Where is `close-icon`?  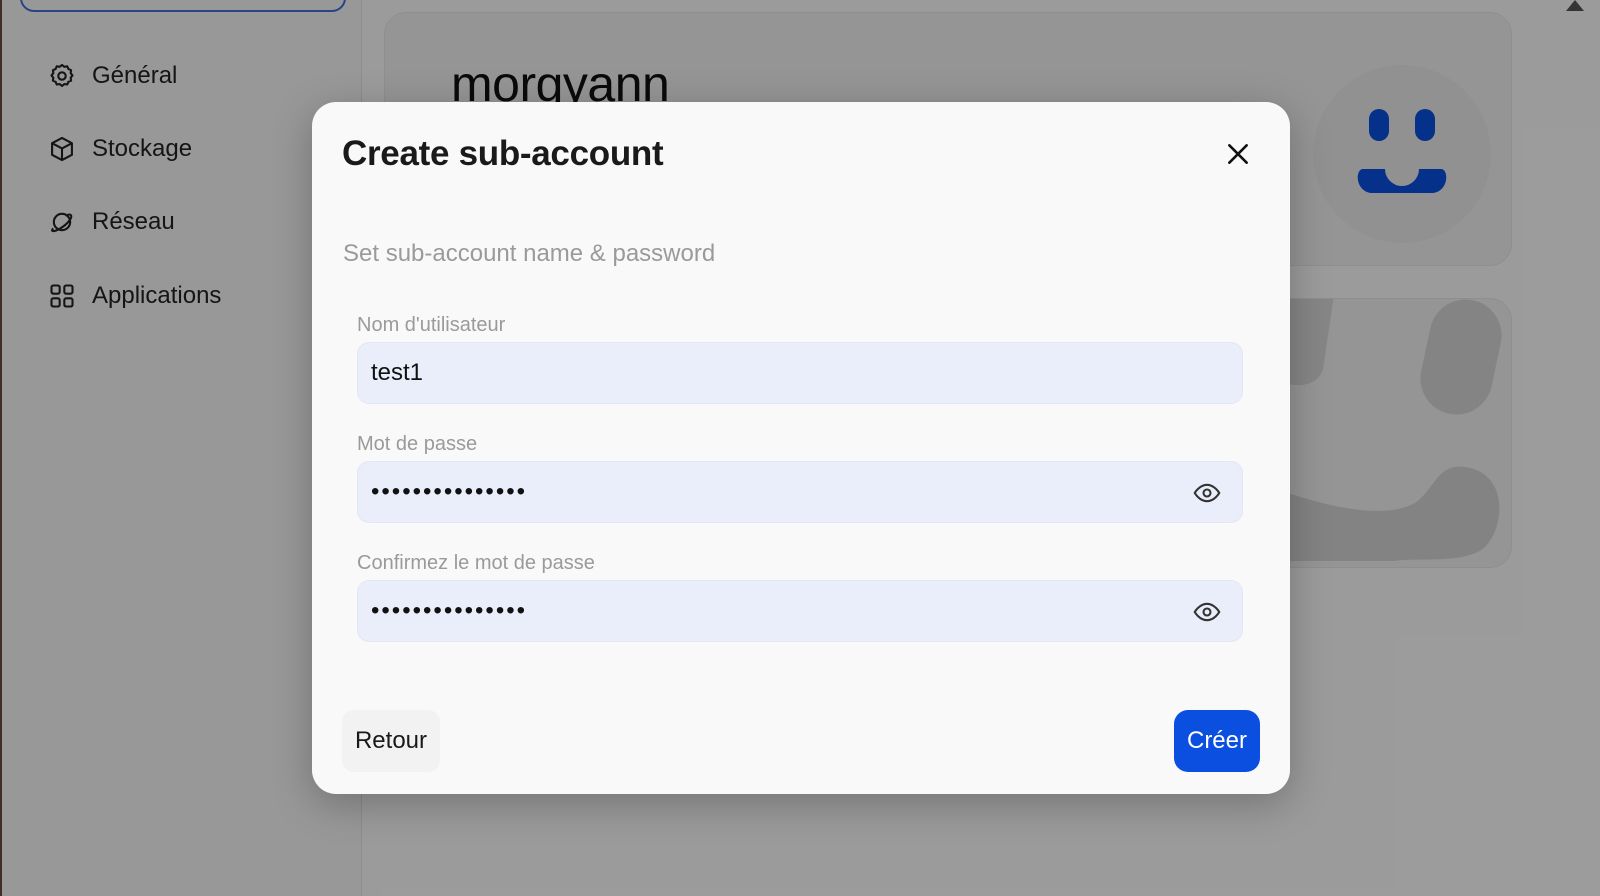 close-icon is located at coordinates (1238, 154).